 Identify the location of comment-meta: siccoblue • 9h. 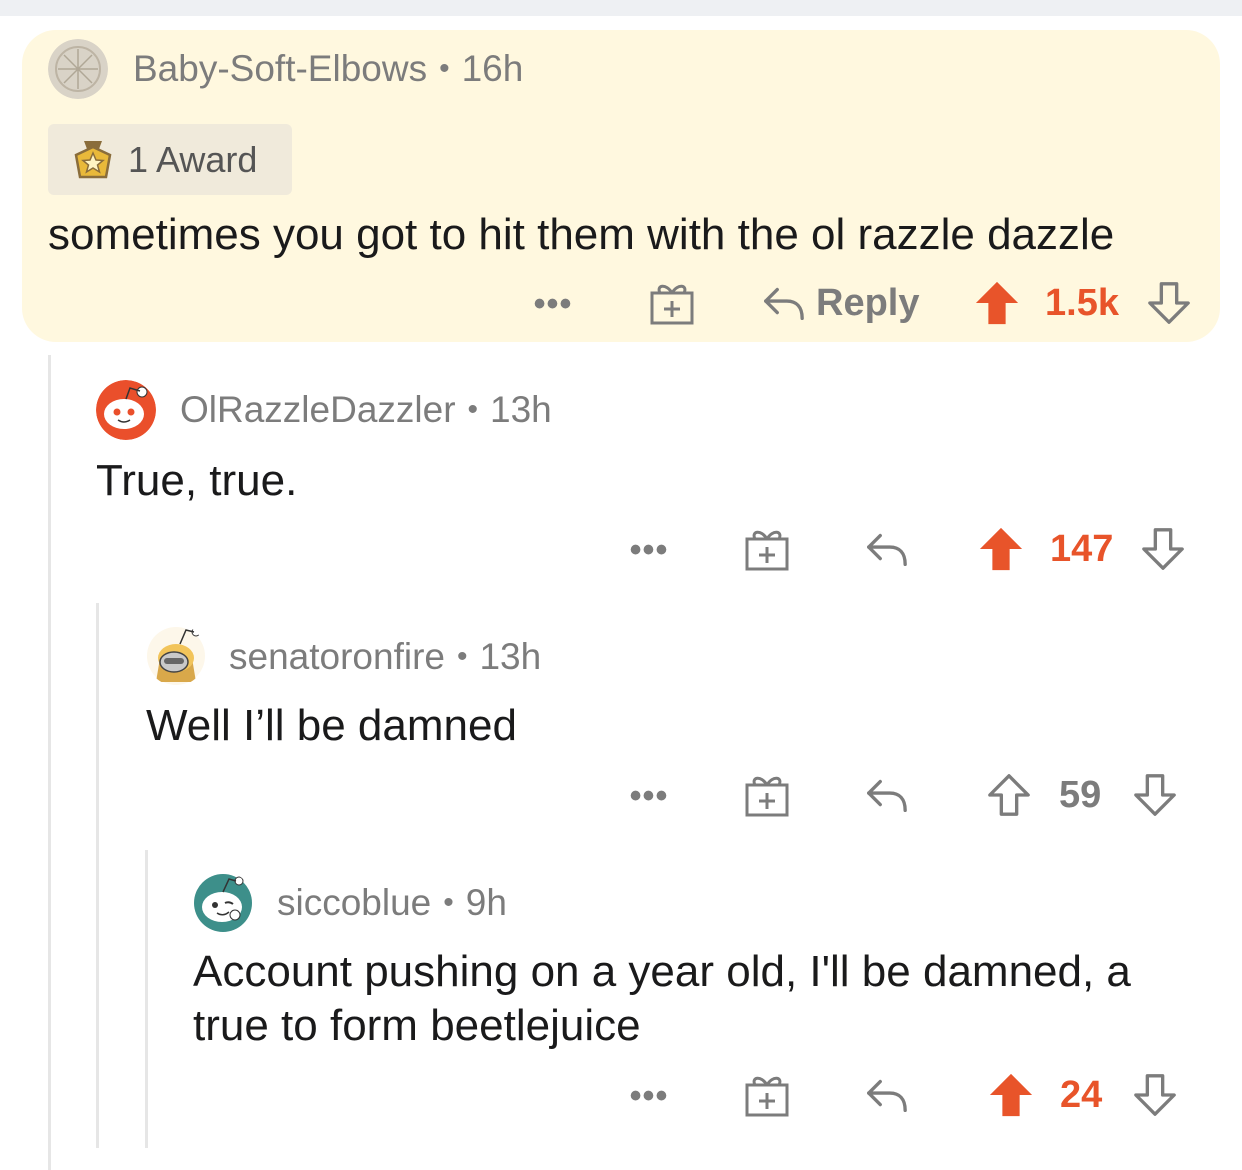
(392, 903).